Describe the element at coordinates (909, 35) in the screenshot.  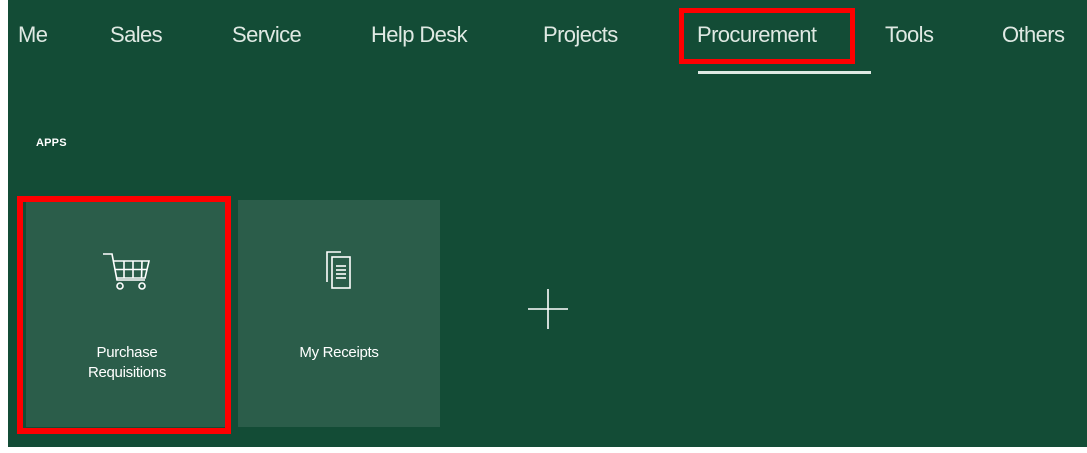
I see `nav-item-tools: Tools` at that location.